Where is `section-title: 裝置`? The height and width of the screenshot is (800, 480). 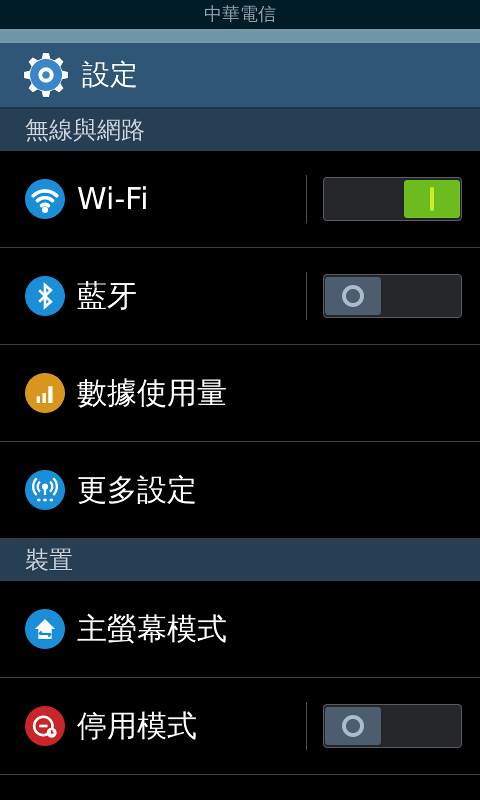 section-title: 裝置 is located at coordinates (49, 560).